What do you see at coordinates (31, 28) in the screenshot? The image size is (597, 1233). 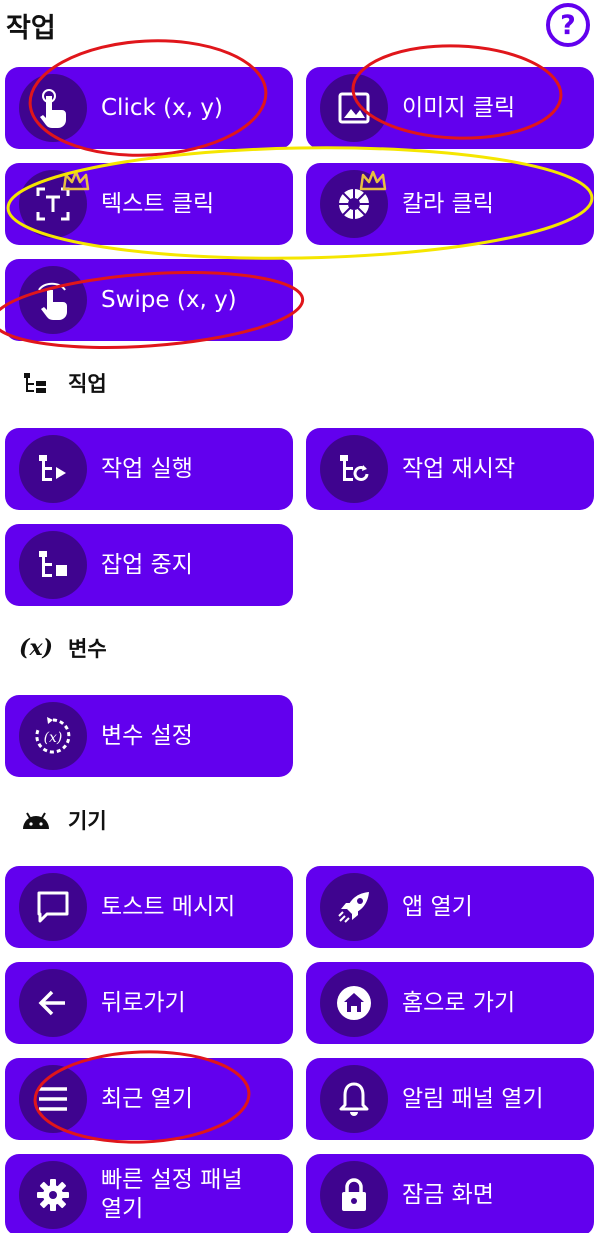 I see `page-title: 작업` at bounding box center [31, 28].